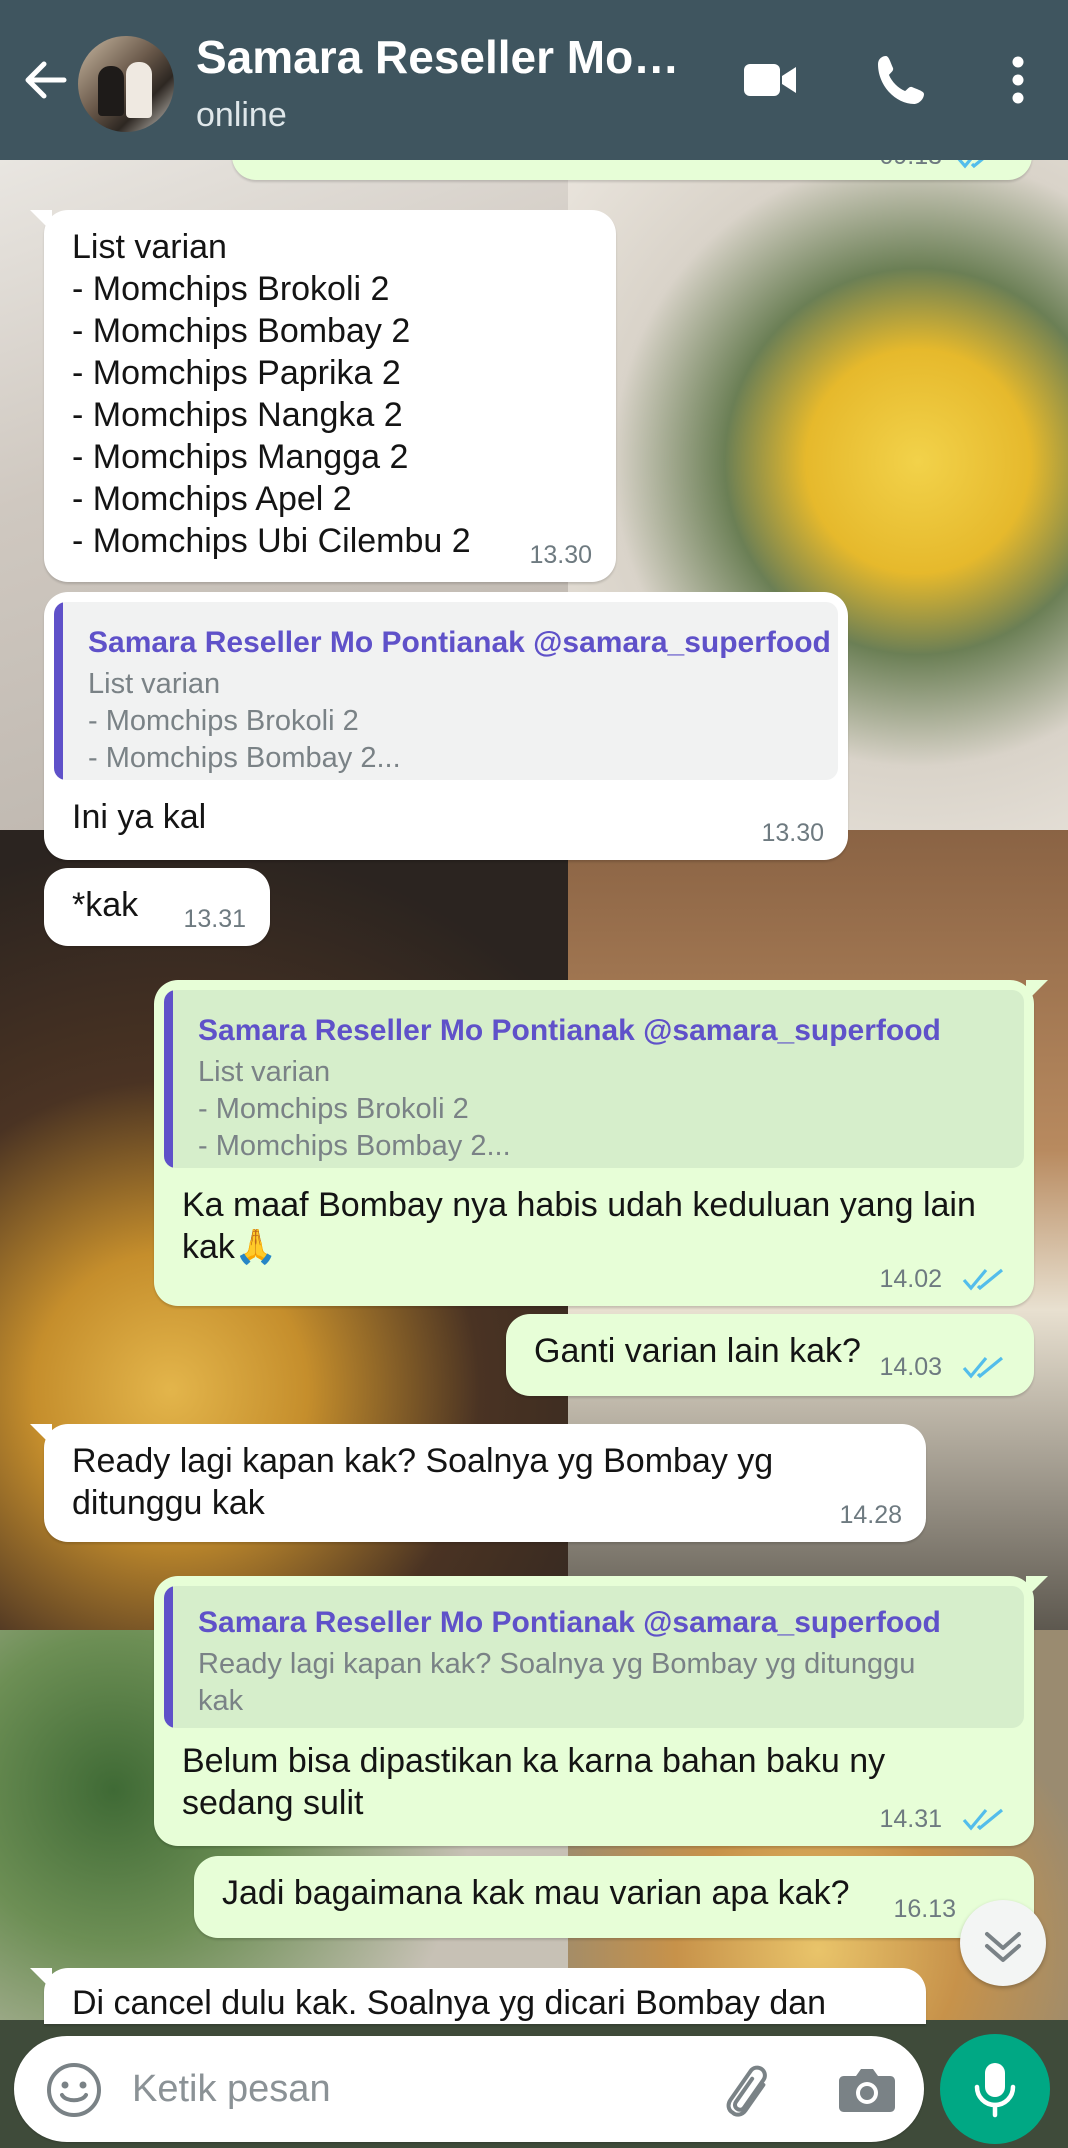 Image resolution: width=1068 pixels, height=2148 pixels. Describe the element at coordinates (241, 115) in the screenshot. I see `contact-status: online` at that location.